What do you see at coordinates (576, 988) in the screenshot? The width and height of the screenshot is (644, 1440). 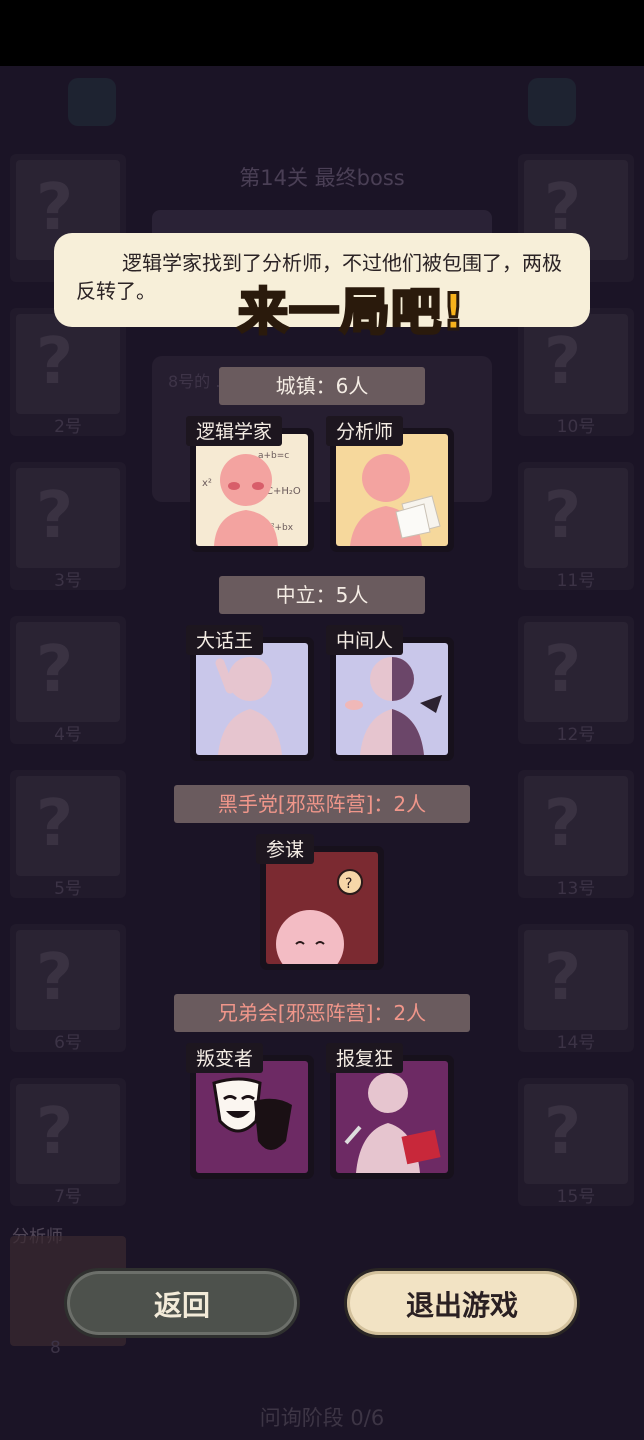 I see `player-slot: ? 14号` at bounding box center [576, 988].